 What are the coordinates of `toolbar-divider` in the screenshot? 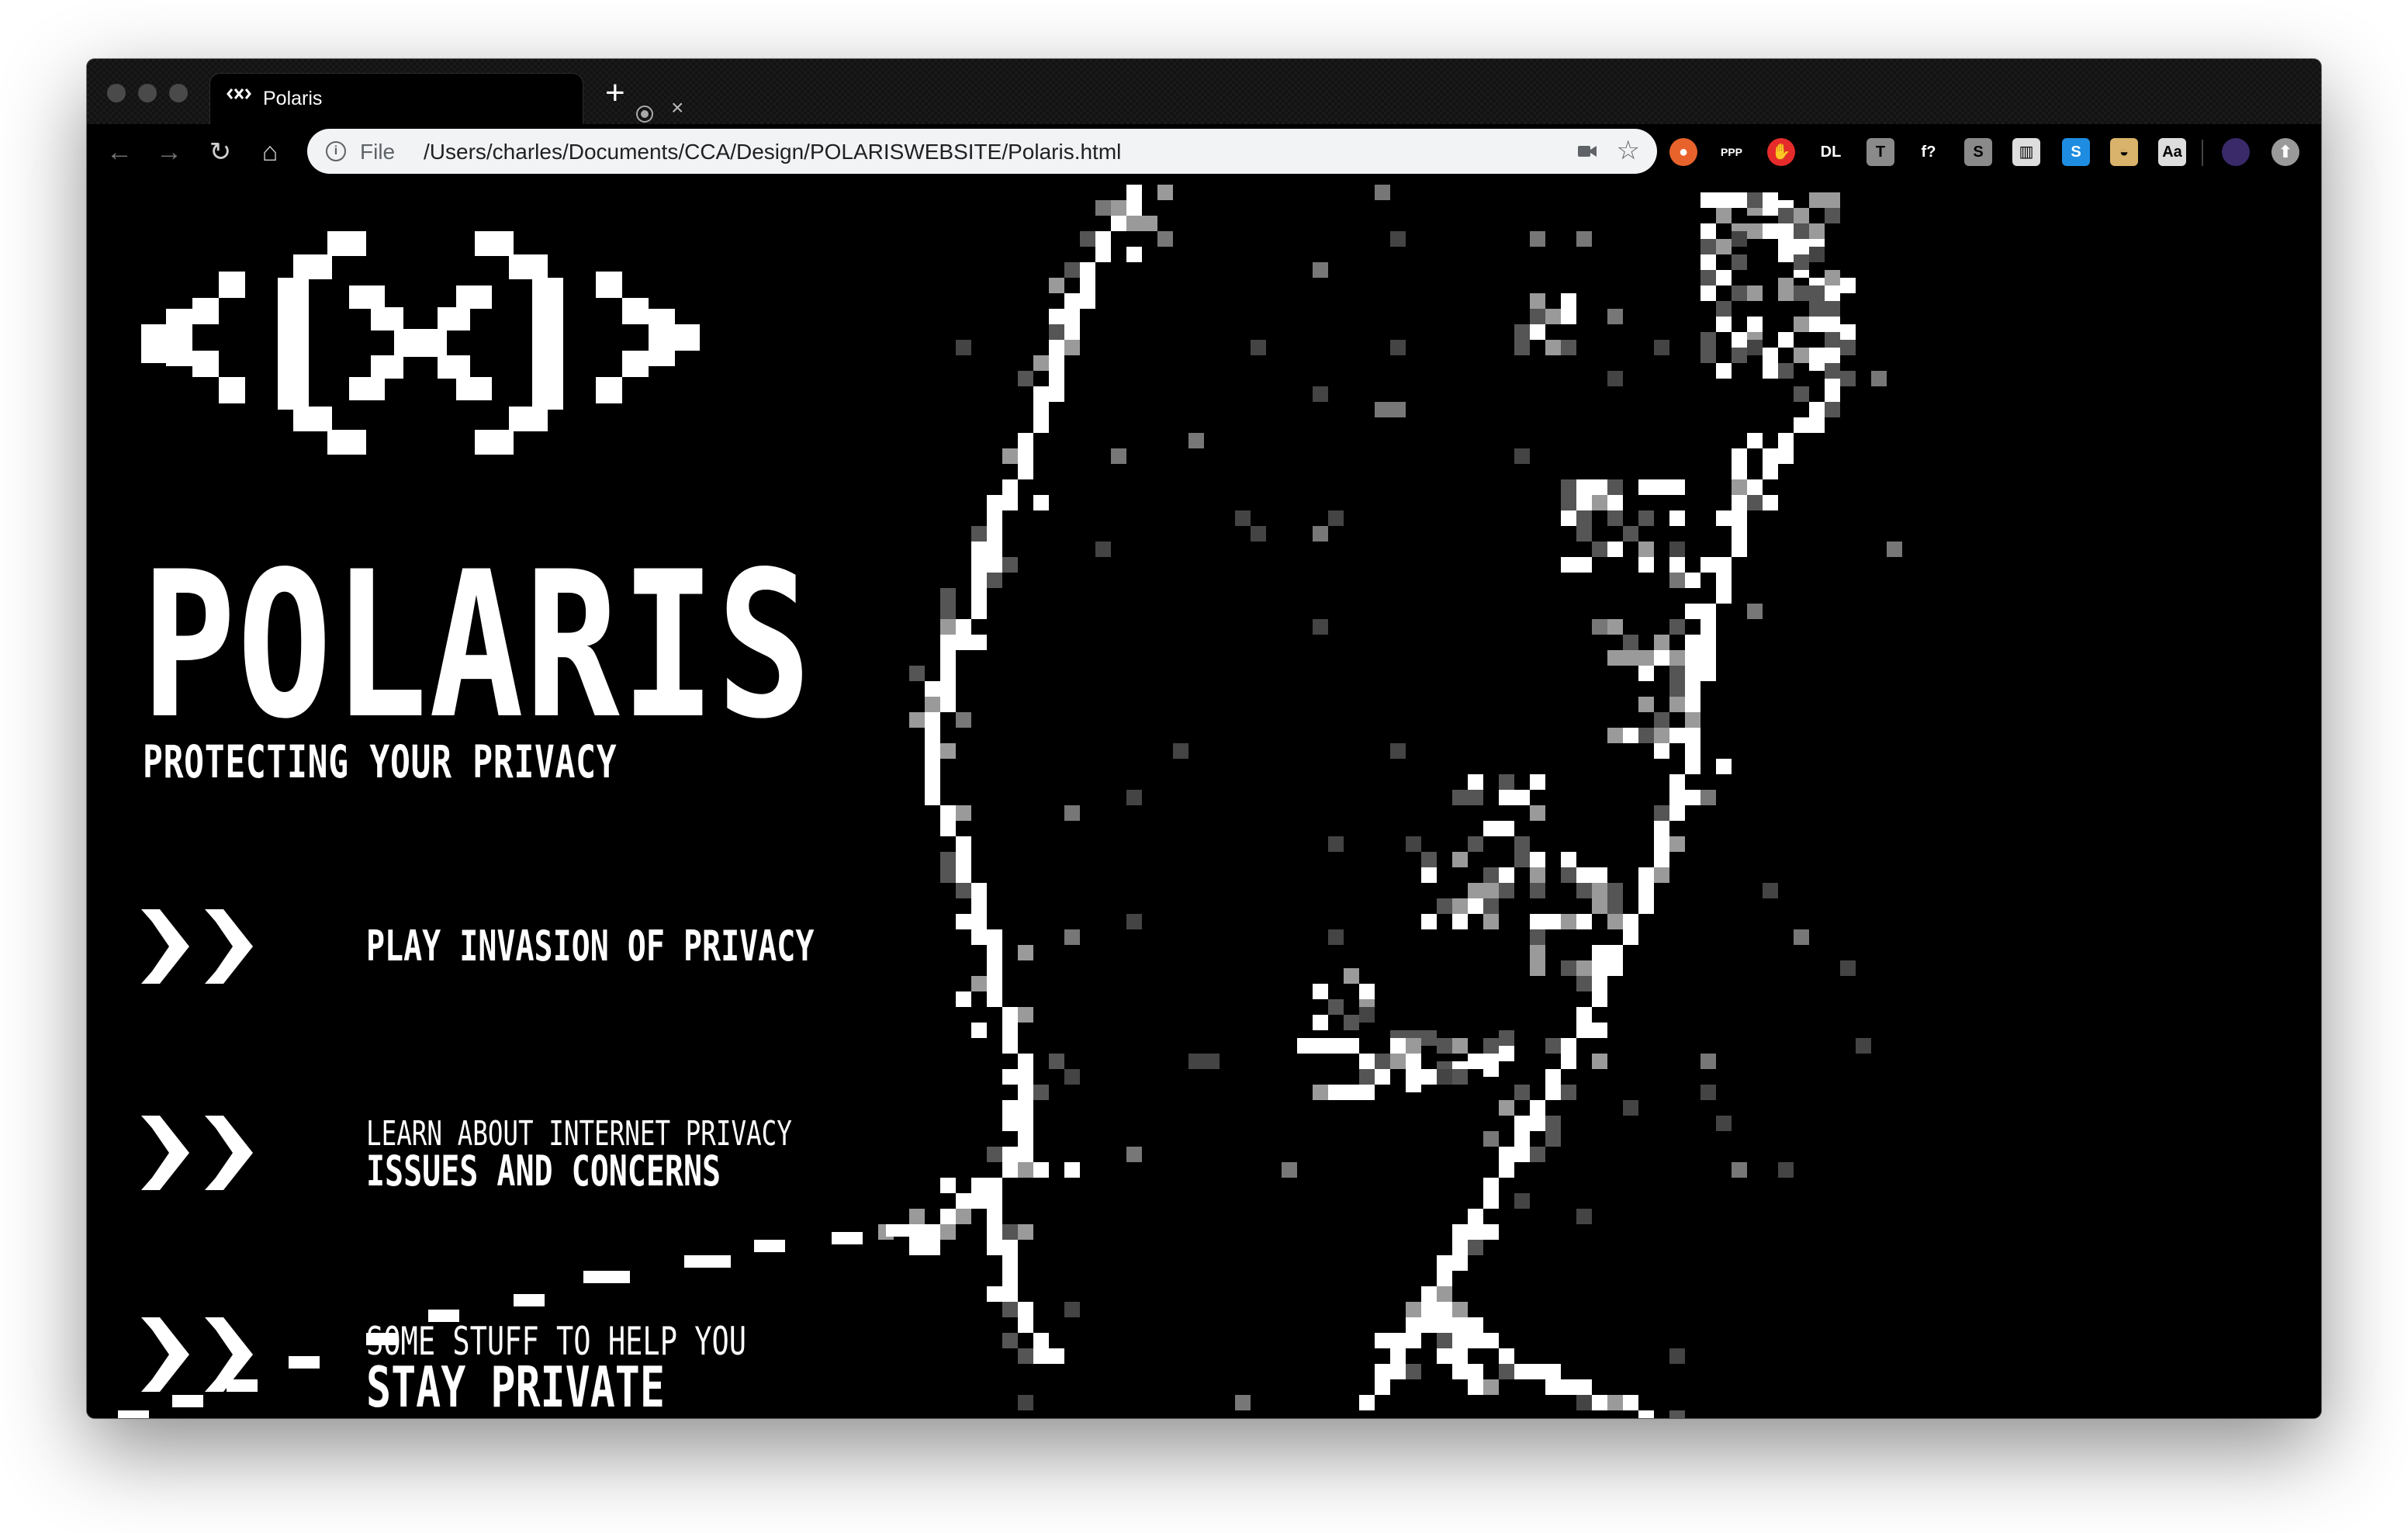 It's located at (2202, 153).